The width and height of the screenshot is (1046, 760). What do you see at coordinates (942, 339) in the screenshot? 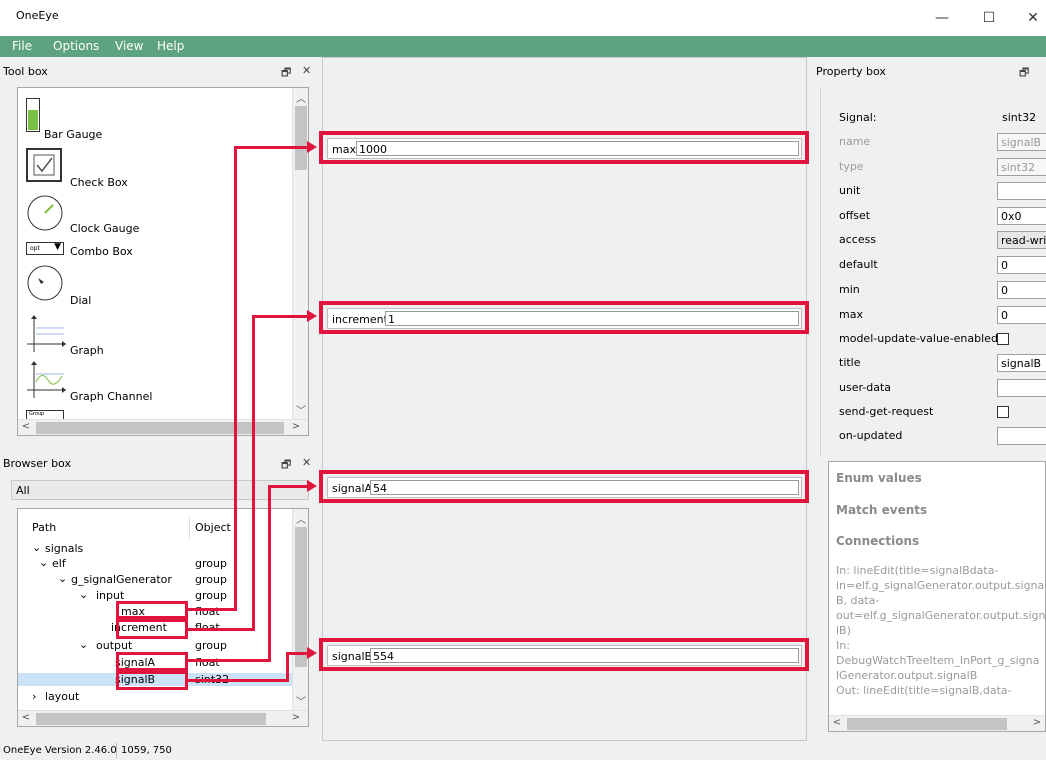
I see `prop-row-model-update: model-update-value-enabled` at bounding box center [942, 339].